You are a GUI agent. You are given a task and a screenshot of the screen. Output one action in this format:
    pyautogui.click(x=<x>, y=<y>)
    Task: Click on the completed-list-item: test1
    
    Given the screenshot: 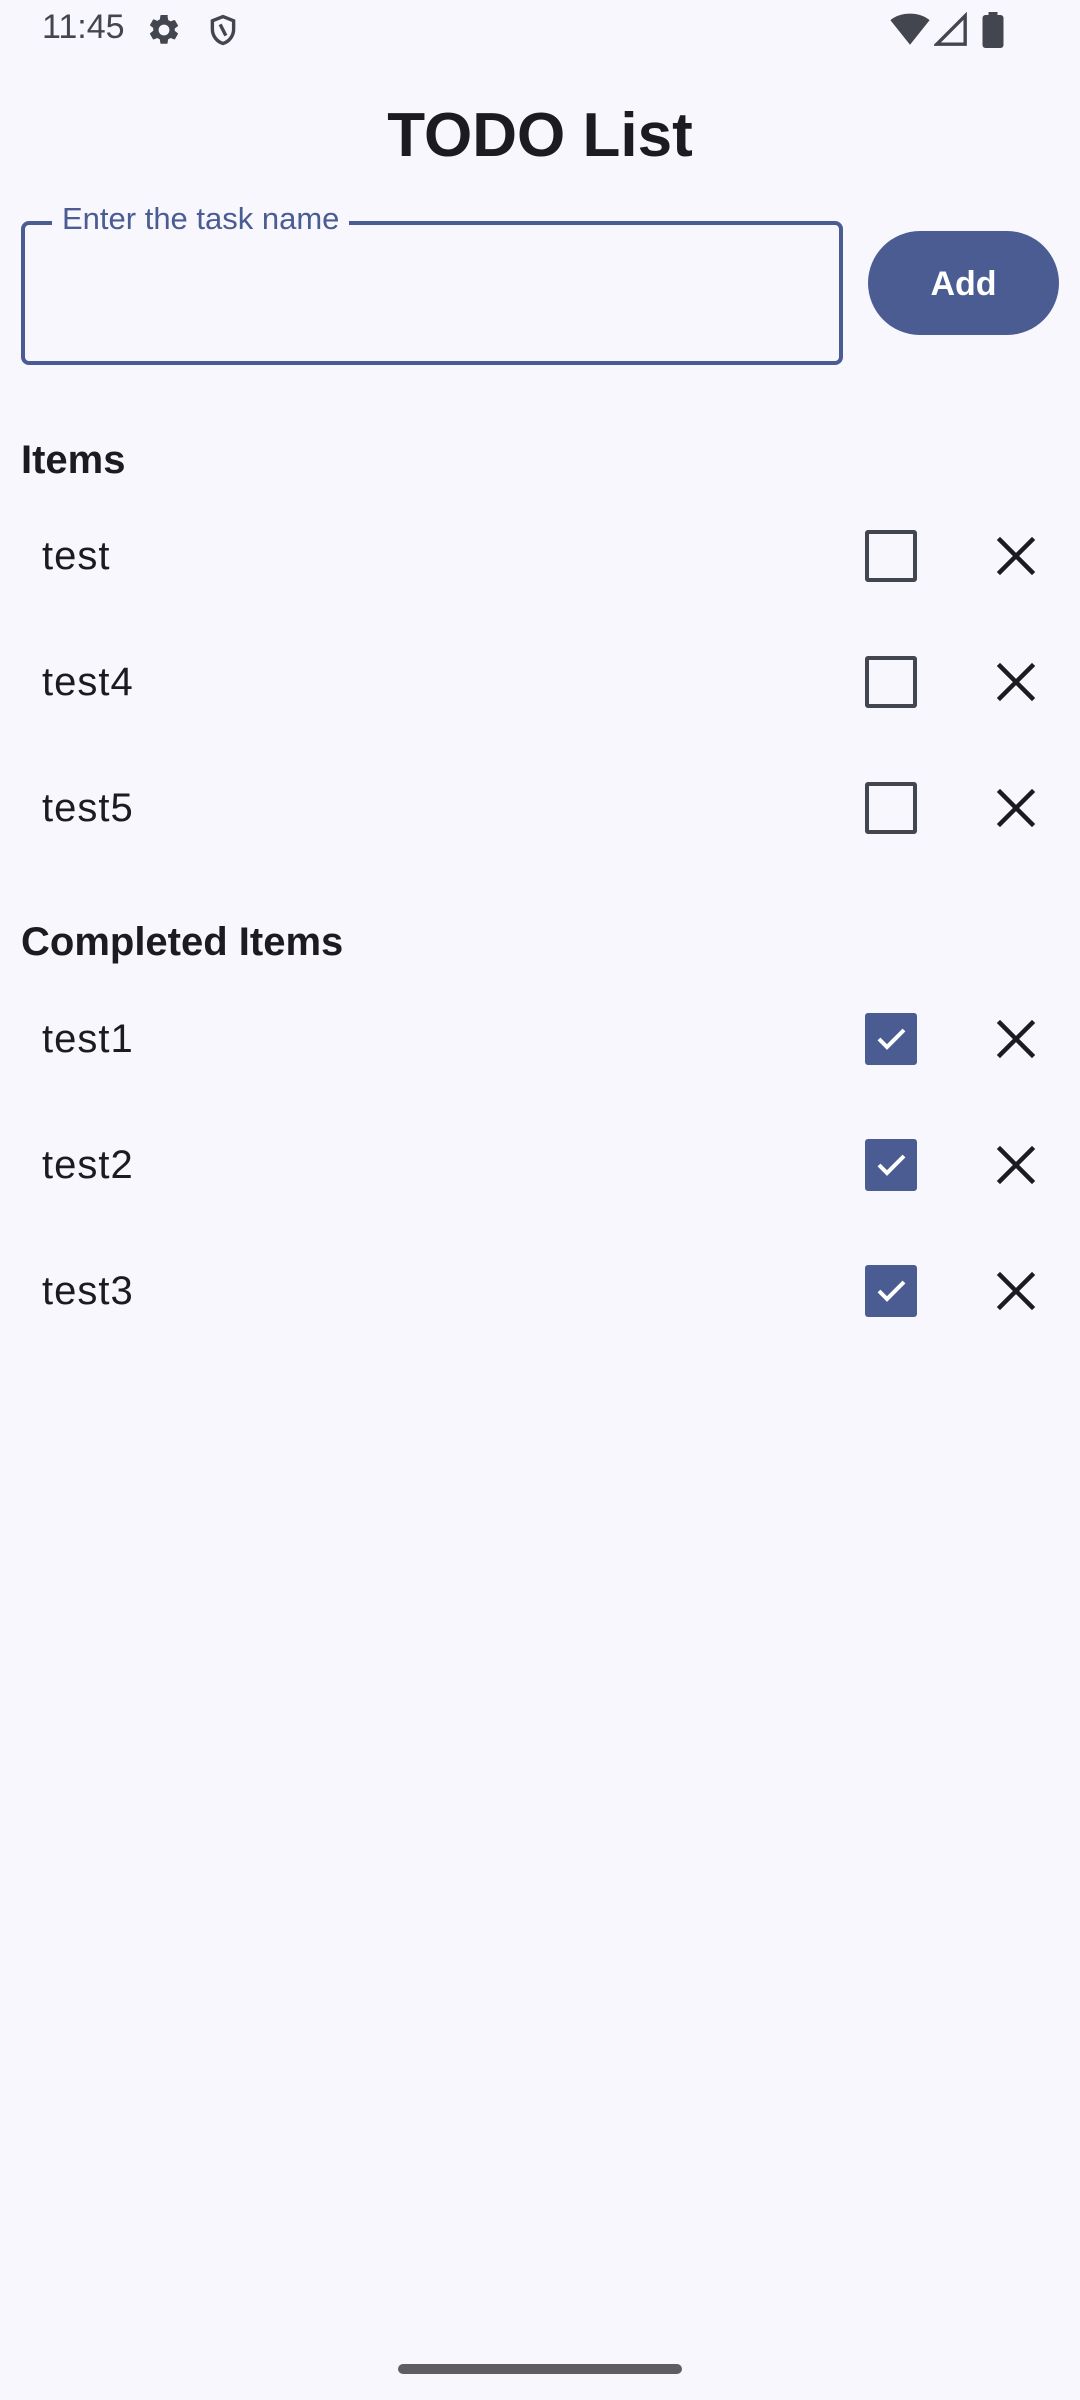 What is the action you would take?
    pyautogui.click(x=540, y=1039)
    